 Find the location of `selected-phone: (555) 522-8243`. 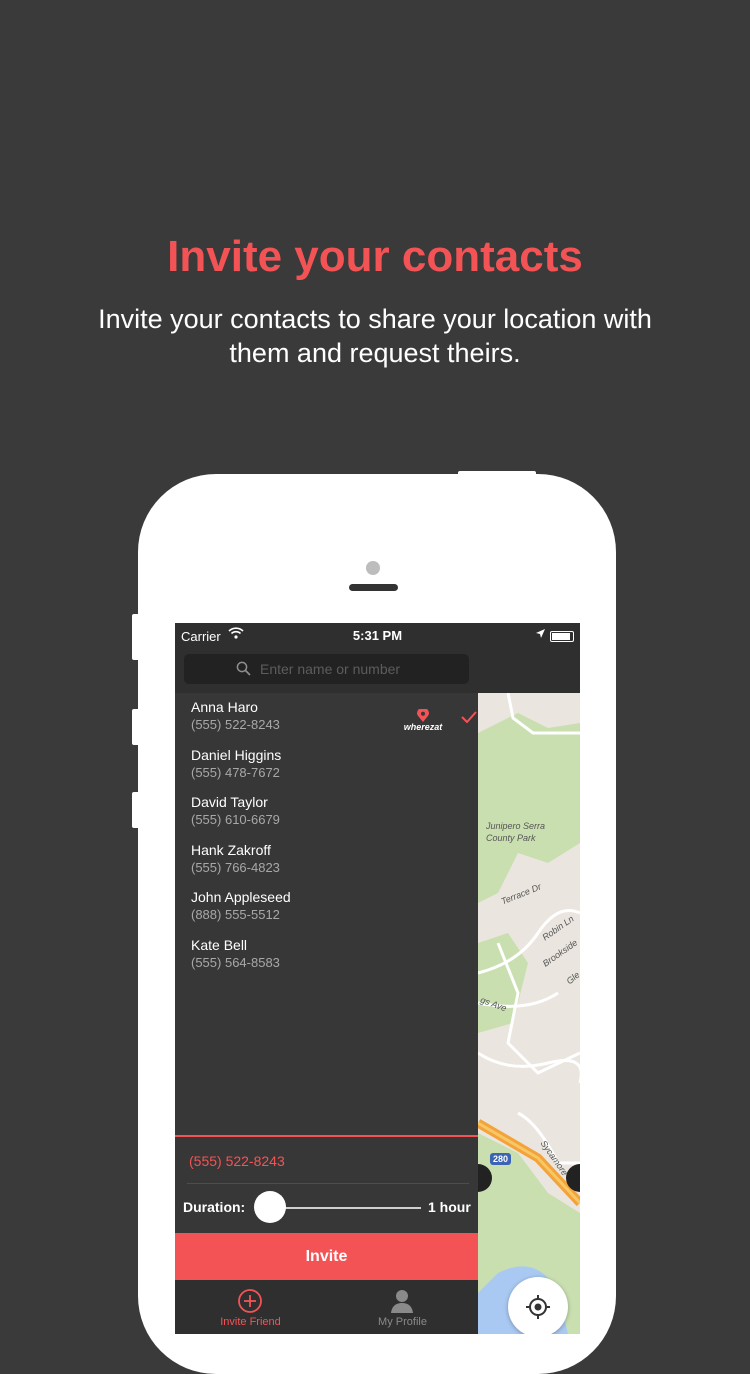

selected-phone: (555) 522-8243 is located at coordinates (237, 1161).